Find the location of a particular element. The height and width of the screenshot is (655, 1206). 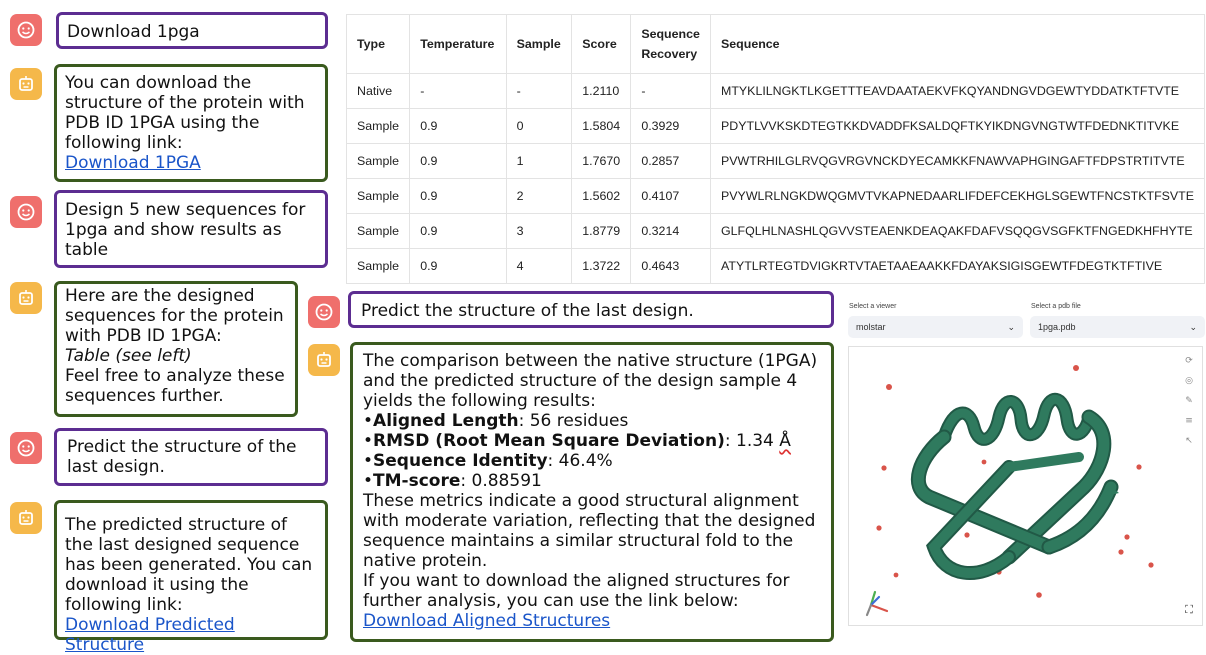

column-header: Sample is located at coordinates (539, 44).